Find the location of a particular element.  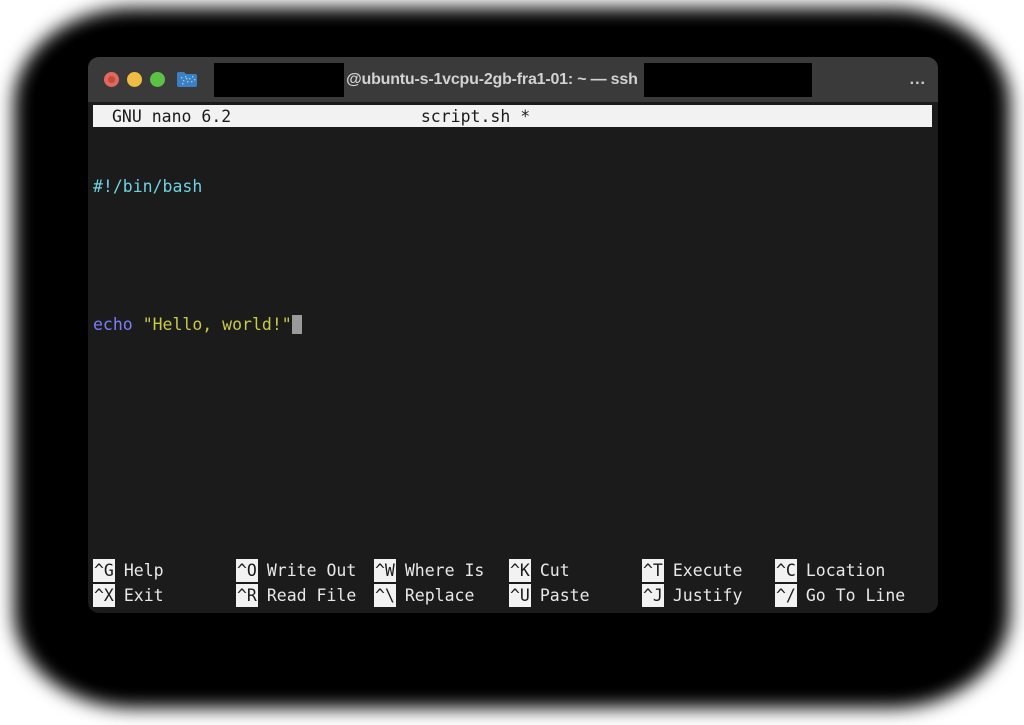

shortcut-key-badge: ^/ is located at coordinates (786, 595).